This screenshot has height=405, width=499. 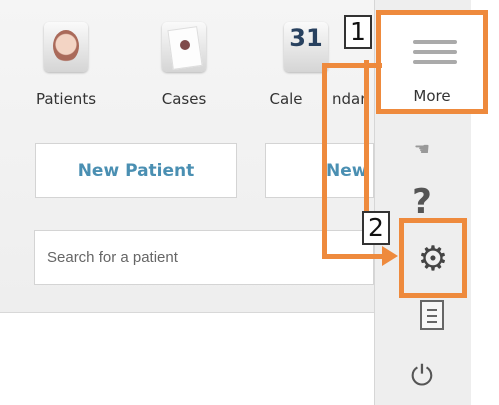 I want to click on patients-label: Patients, so click(x=66, y=99).